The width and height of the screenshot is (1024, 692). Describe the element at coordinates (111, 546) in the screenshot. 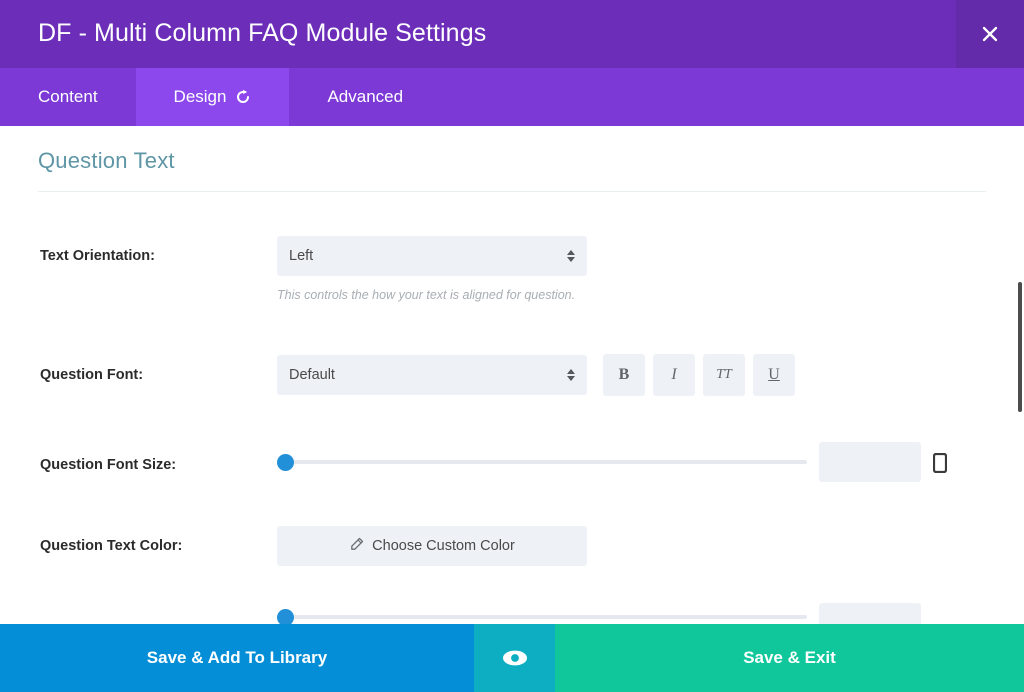

I see `question-text-color-label: Question Text Color:` at that location.